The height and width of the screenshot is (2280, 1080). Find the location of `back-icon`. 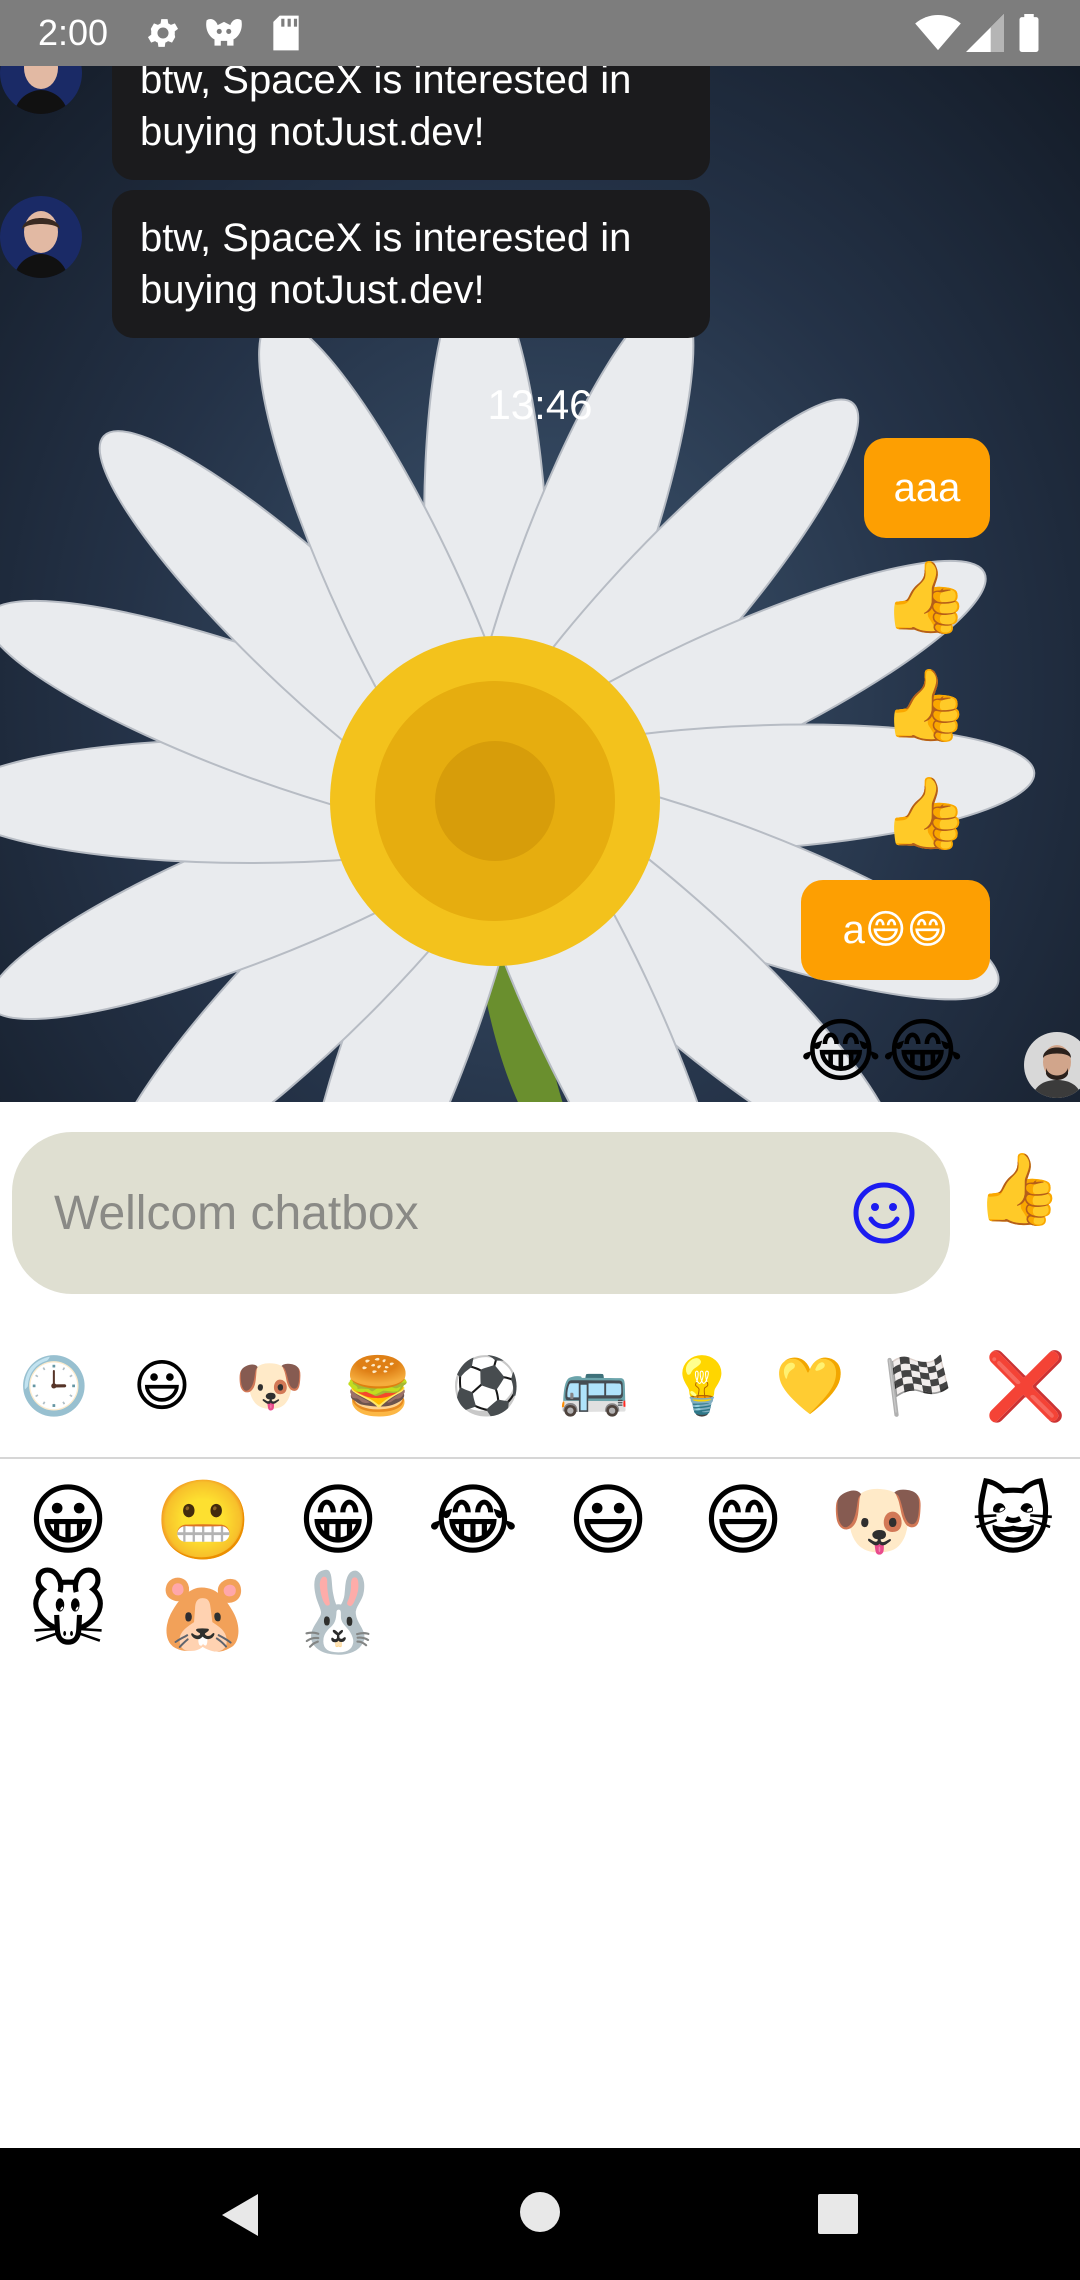

back-icon is located at coordinates (239, 2215).